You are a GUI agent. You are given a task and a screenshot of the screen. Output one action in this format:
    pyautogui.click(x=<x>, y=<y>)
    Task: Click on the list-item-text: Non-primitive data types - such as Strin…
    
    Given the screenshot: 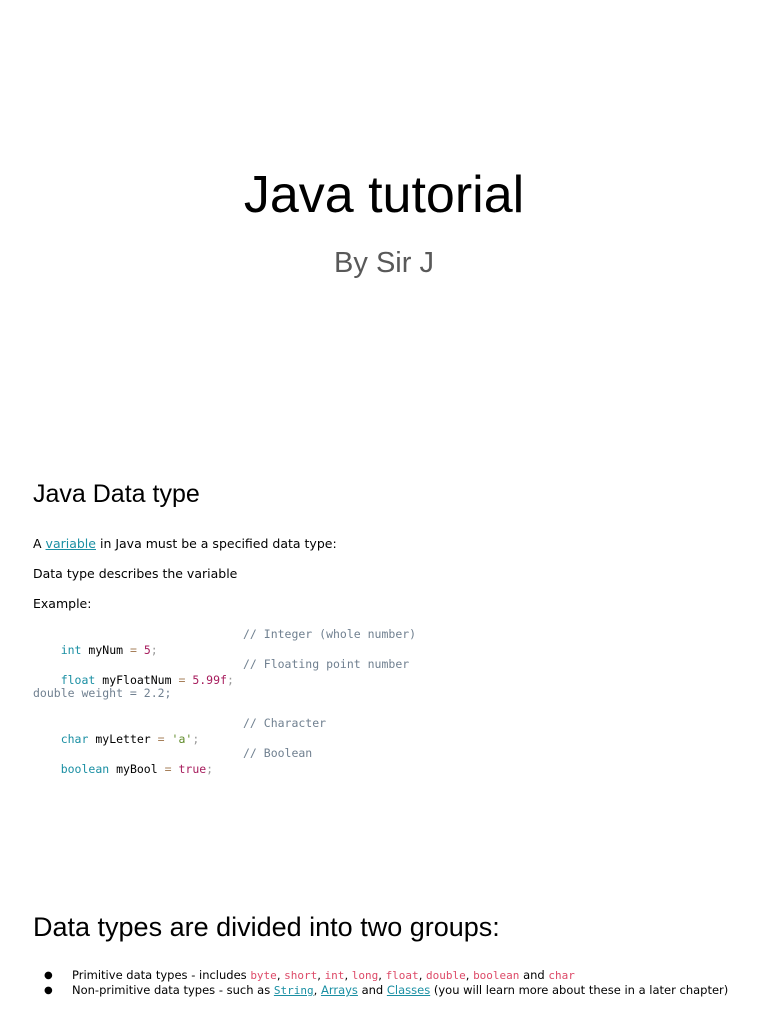 What is the action you would take?
    pyautogui.click(x=400, y=990)
    